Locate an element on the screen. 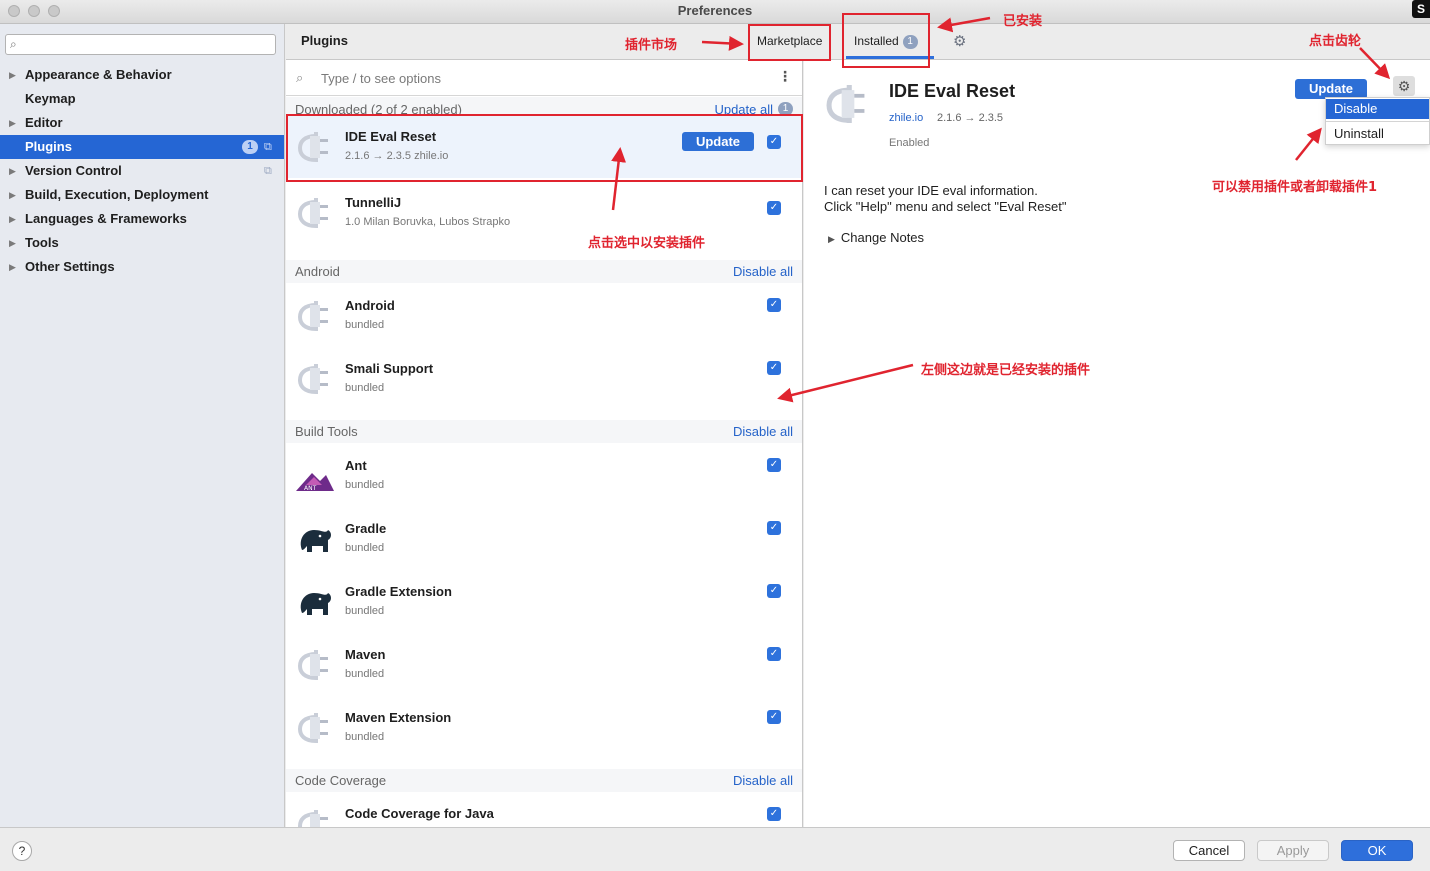 The image size is (1430, 871). plugin-row-maven: Maven bundled ✓ is located at coordinates (544, 664).